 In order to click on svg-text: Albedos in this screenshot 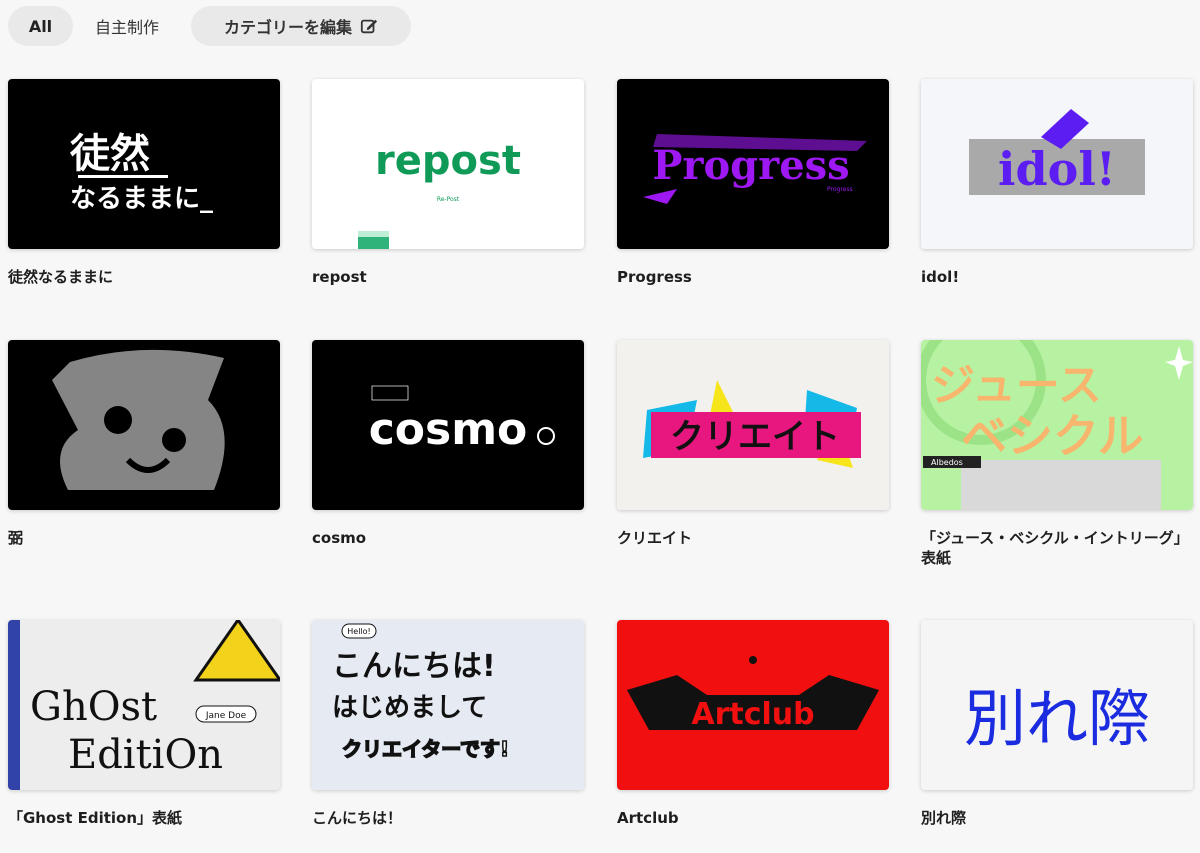, I will do `click(947, 462)`.